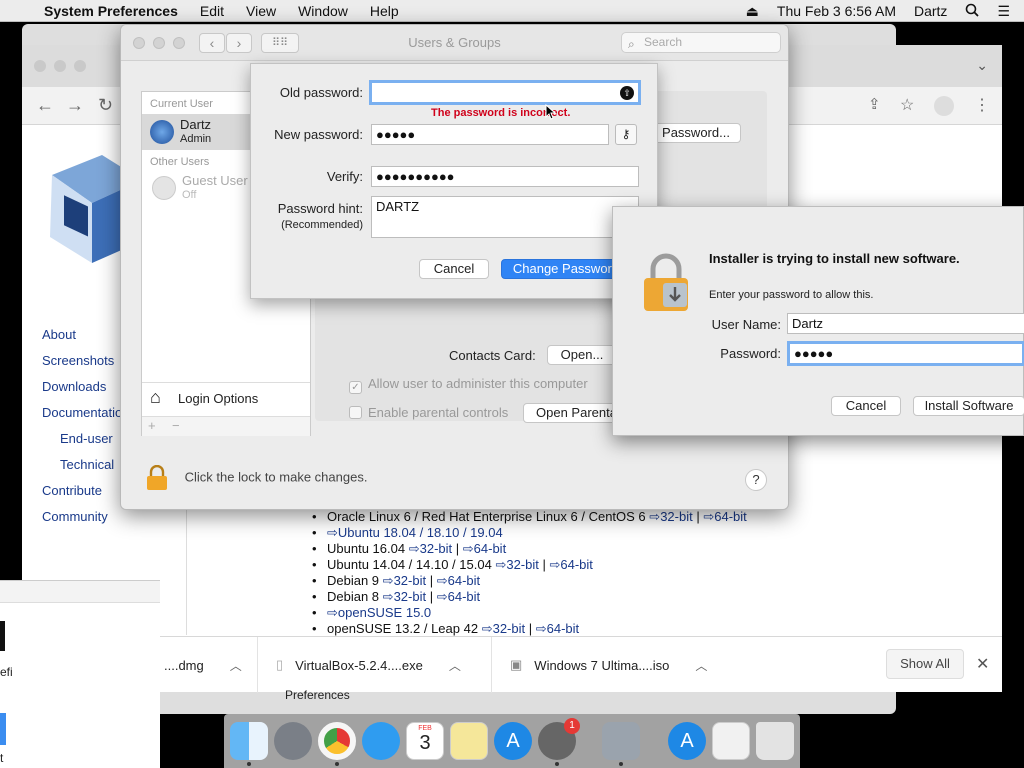 Image resolution: width=1024 pixels, height=768 pixels. What do you see at coordinates (212, 11) in the screenshot?
I see `menu-edit: Edit` at bounding box center [212, 11].